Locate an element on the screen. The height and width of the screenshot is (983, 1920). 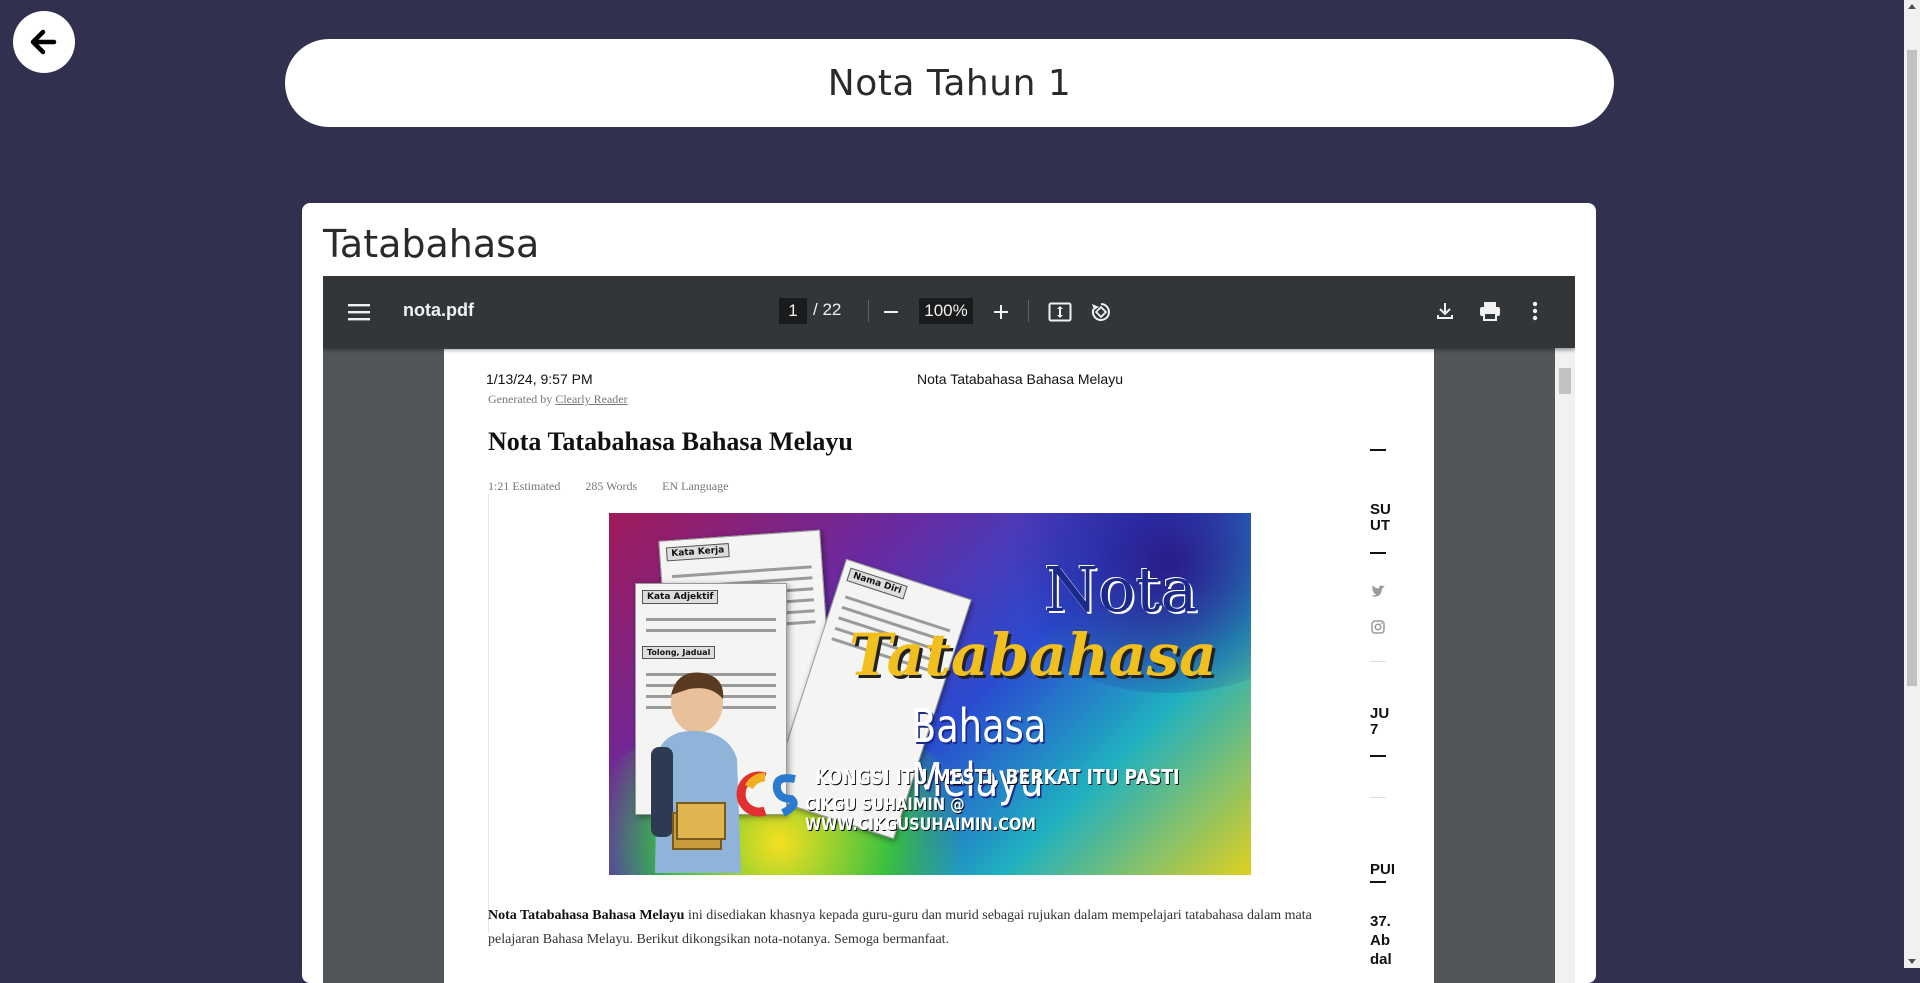
pdf-toolbar: nota.pdf 1 / 22 100% is located at coordinates (949, 312).